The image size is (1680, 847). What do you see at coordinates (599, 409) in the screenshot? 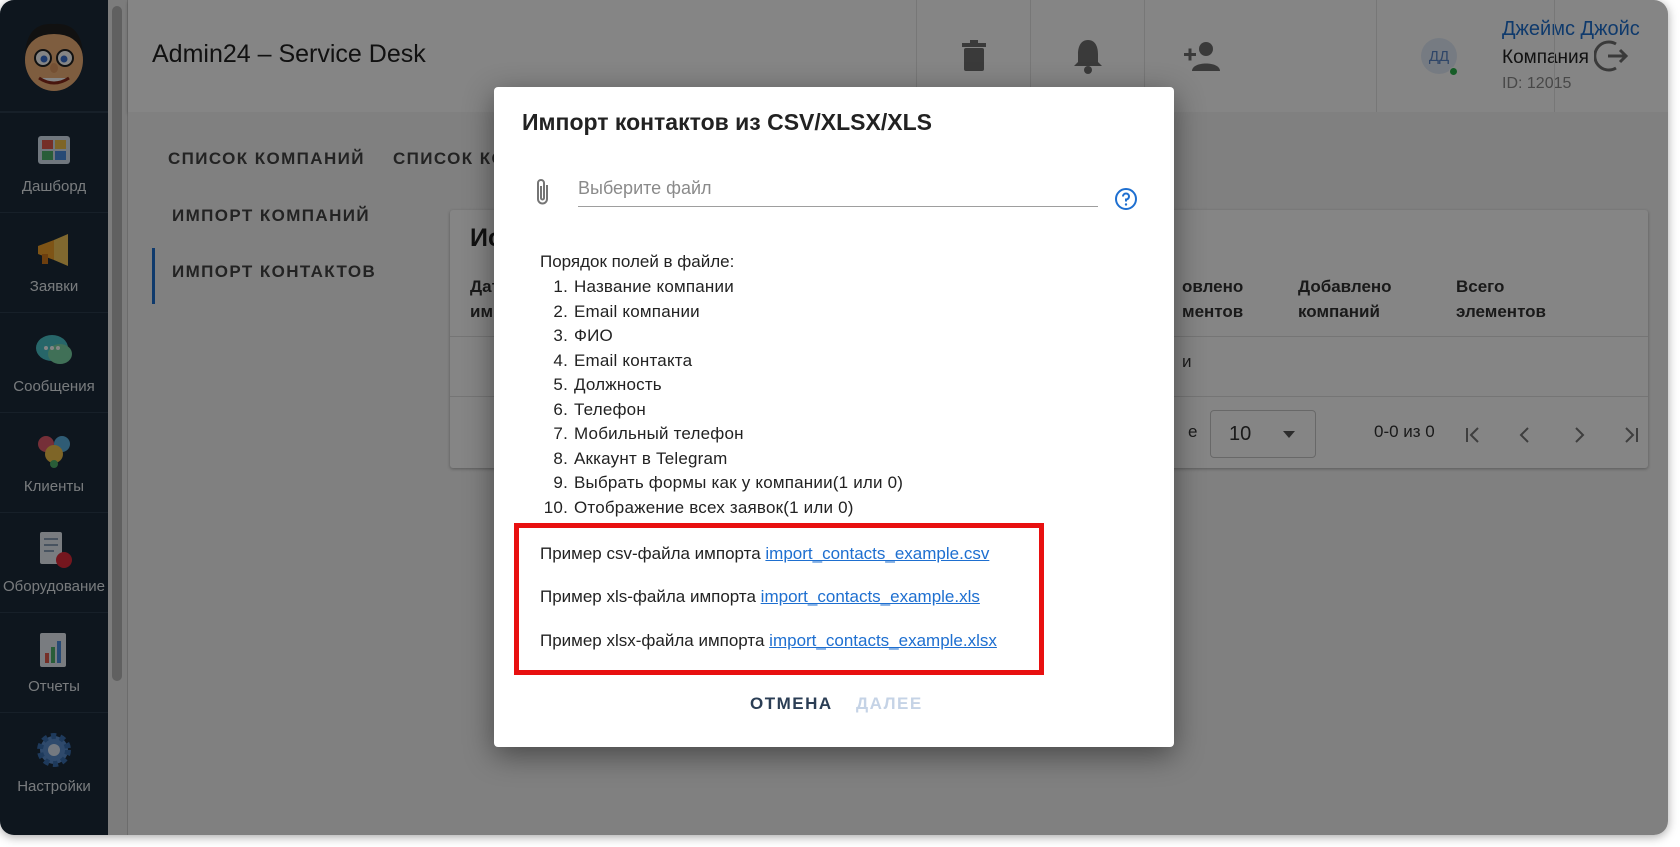
I see `list-item: 6. Телефон` at bounding box center [599, 409].